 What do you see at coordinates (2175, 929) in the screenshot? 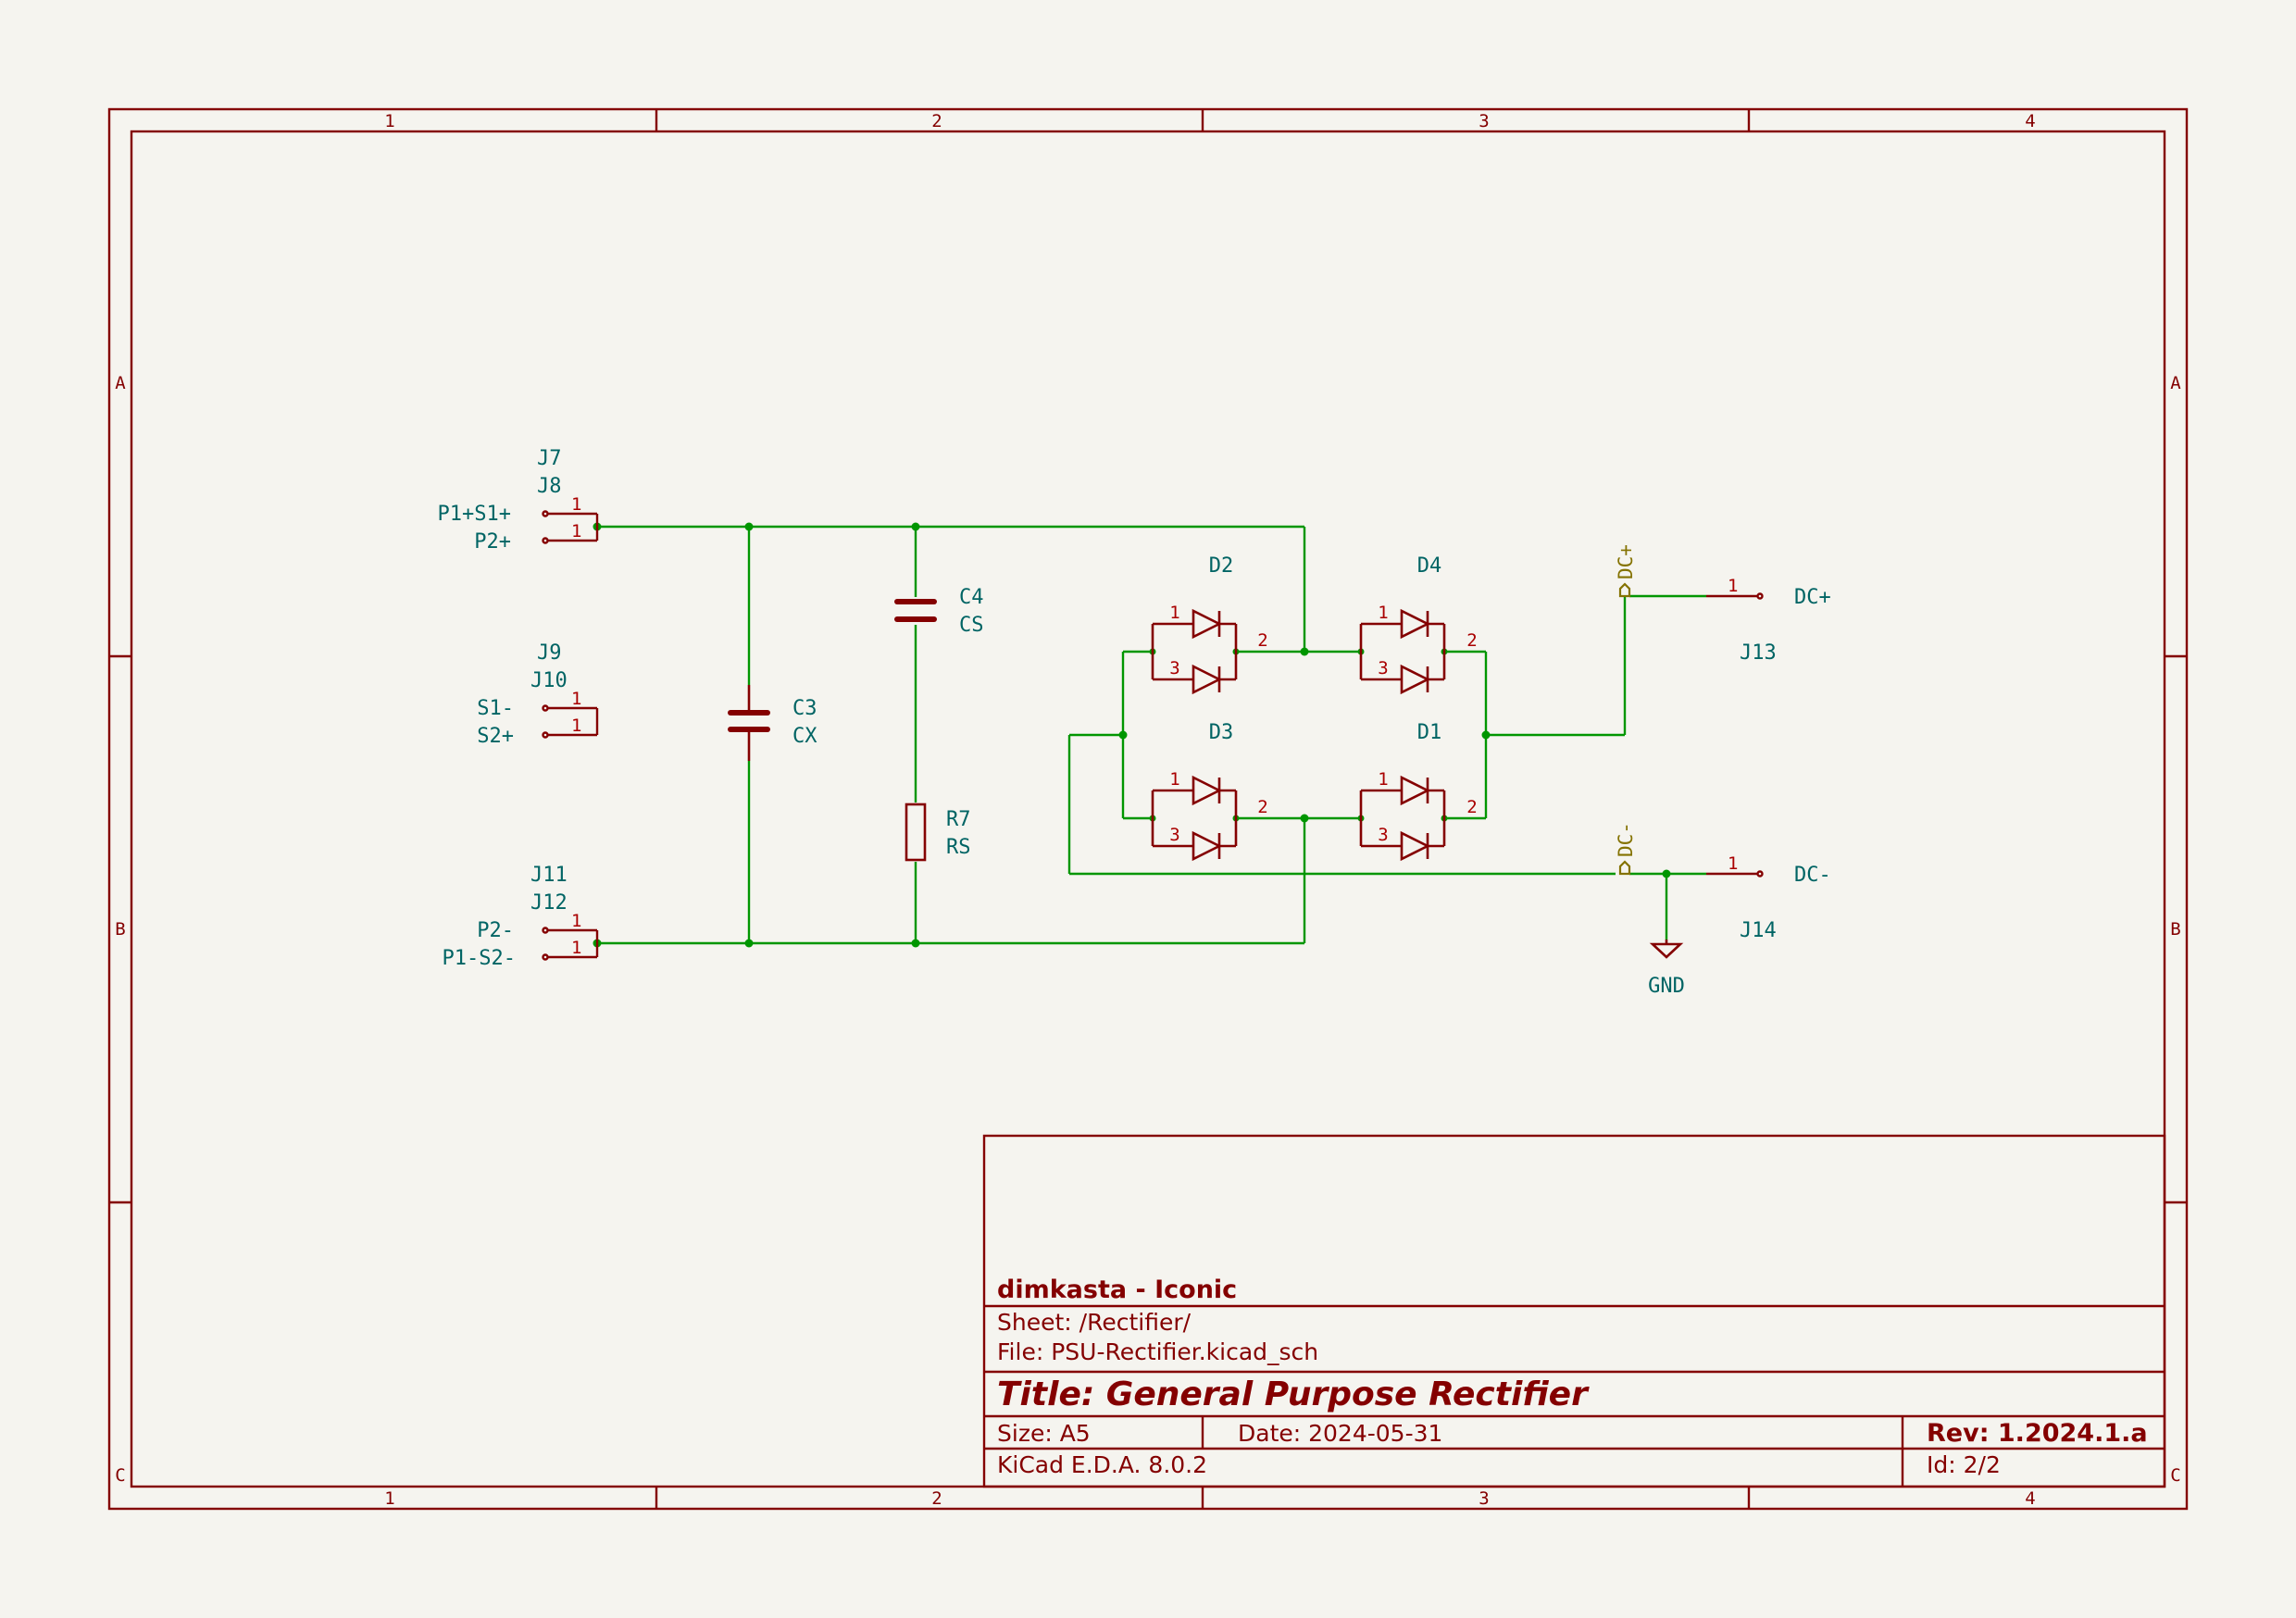
I see `frame-row-b-right: B` at bounding box center [2175, 929].